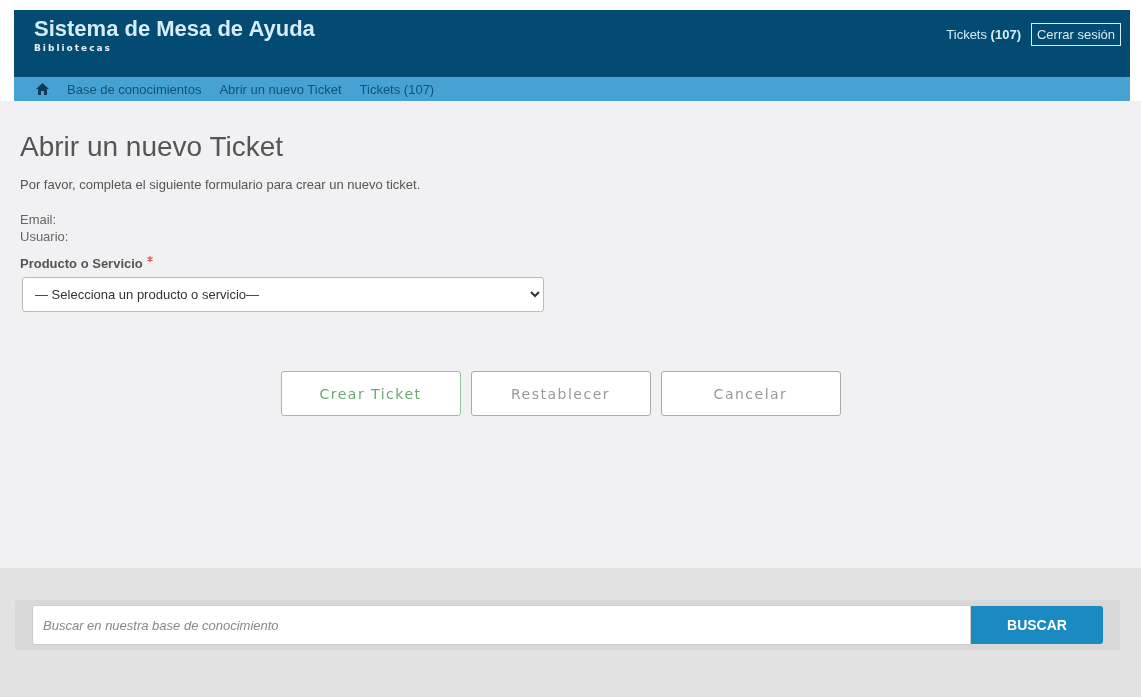 The height and width of the screenshot is (697, 1141). What do you see at coordinates (283, 294) in the screenshot?
I see `product-select: — Selecciona un producto o servicio—` at bounding box center [283, 294].